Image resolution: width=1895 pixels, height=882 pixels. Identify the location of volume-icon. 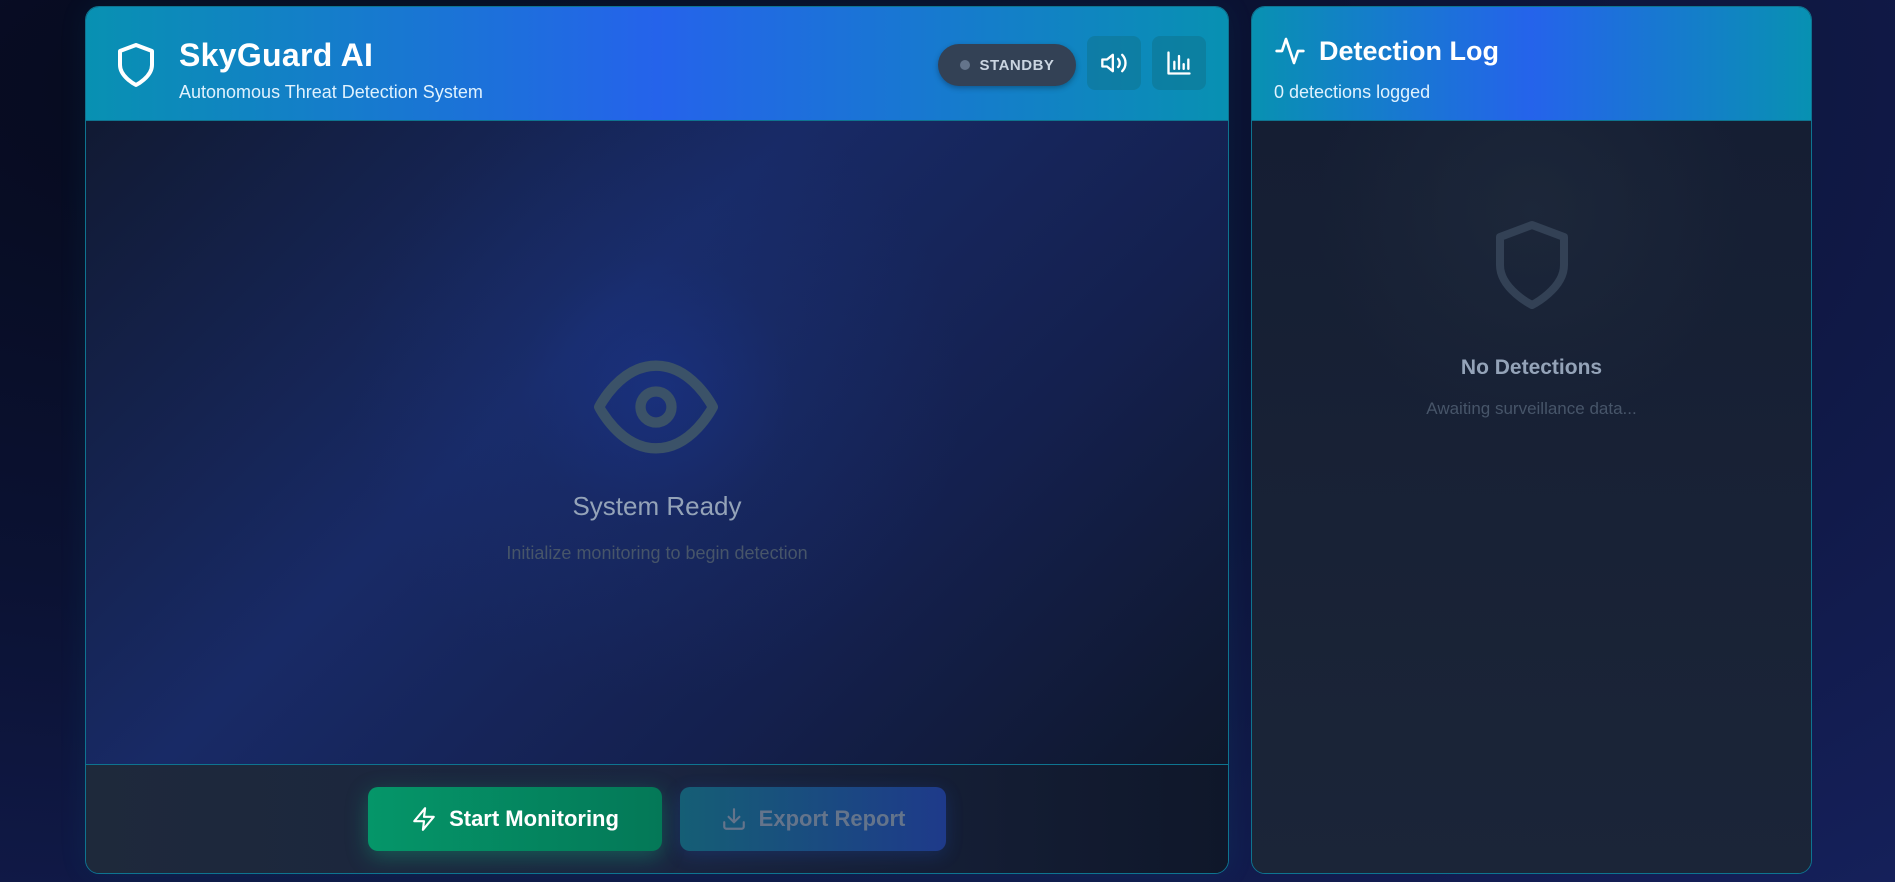
(1114, 63).